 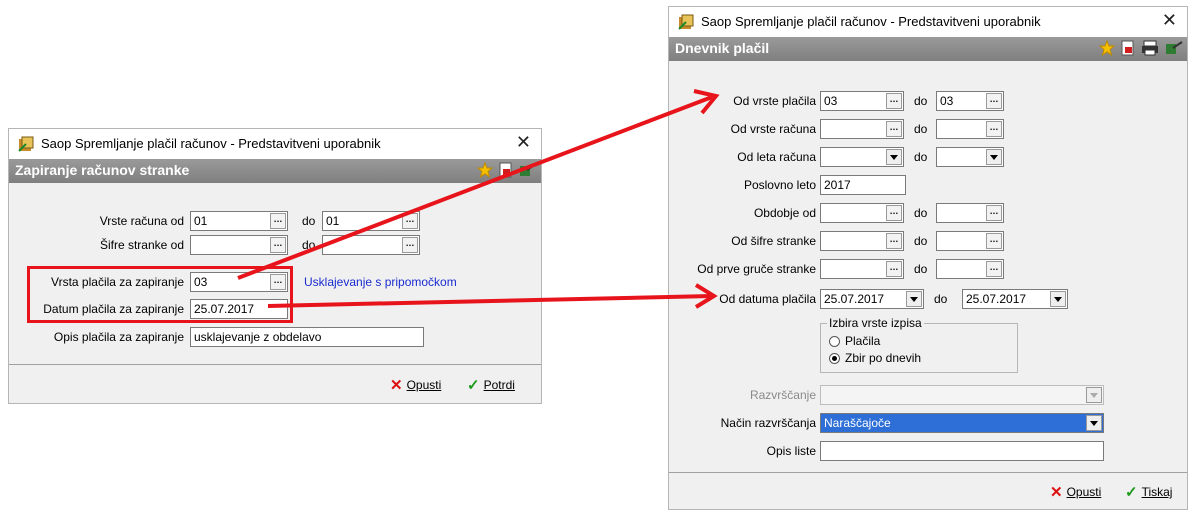 I want to click on arrow-to-vrste-placila, so click(x=475, y=187).